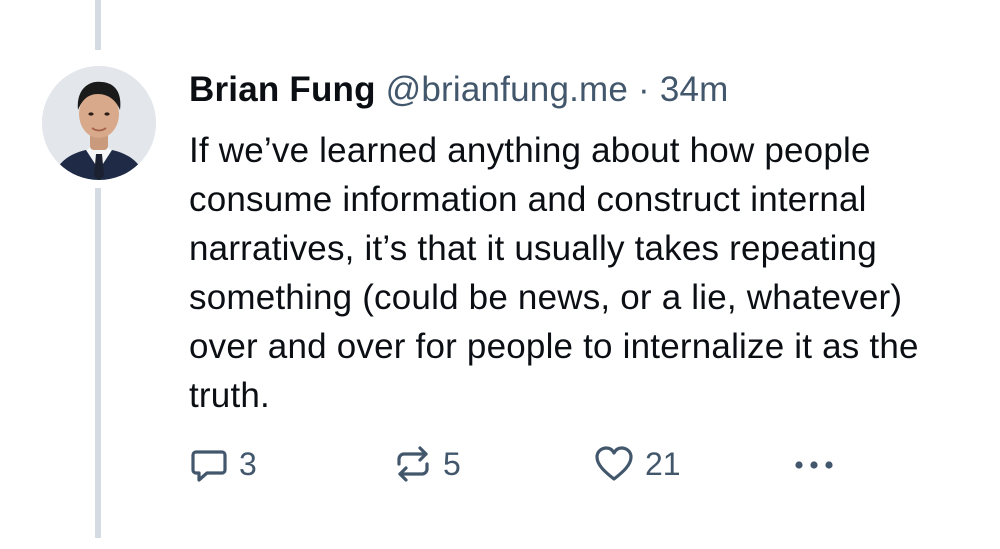 The image size is (1000, 549). What do you see at coordinates (452, 463) in the screenshot?
I see `repost-count: 5` at bounding box center [452, 463].